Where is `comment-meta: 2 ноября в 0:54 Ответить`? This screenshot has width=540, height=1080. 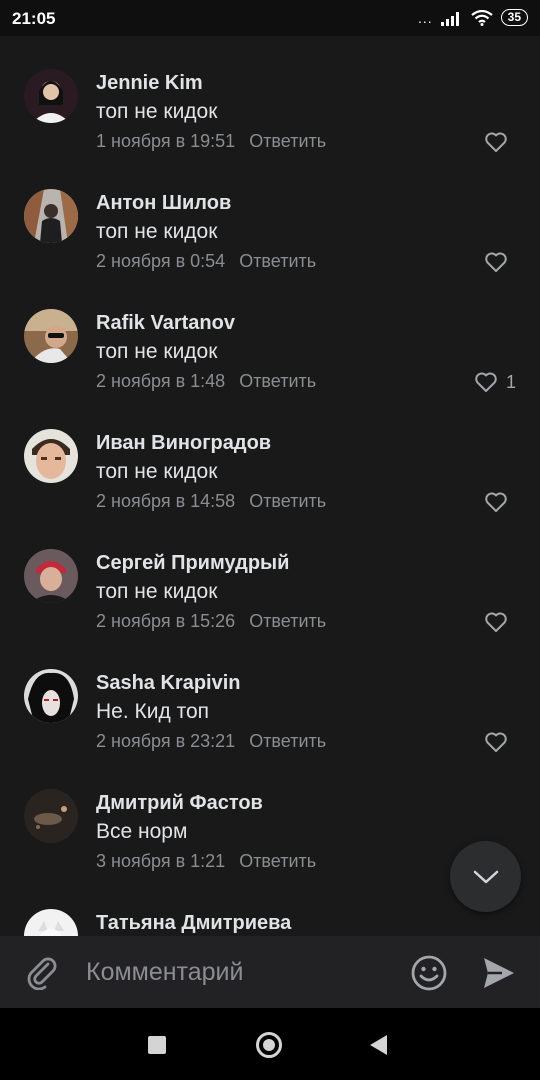
comment-meta: 2 ноября в 0:54 Ответить is located at coordinates (206, 261).